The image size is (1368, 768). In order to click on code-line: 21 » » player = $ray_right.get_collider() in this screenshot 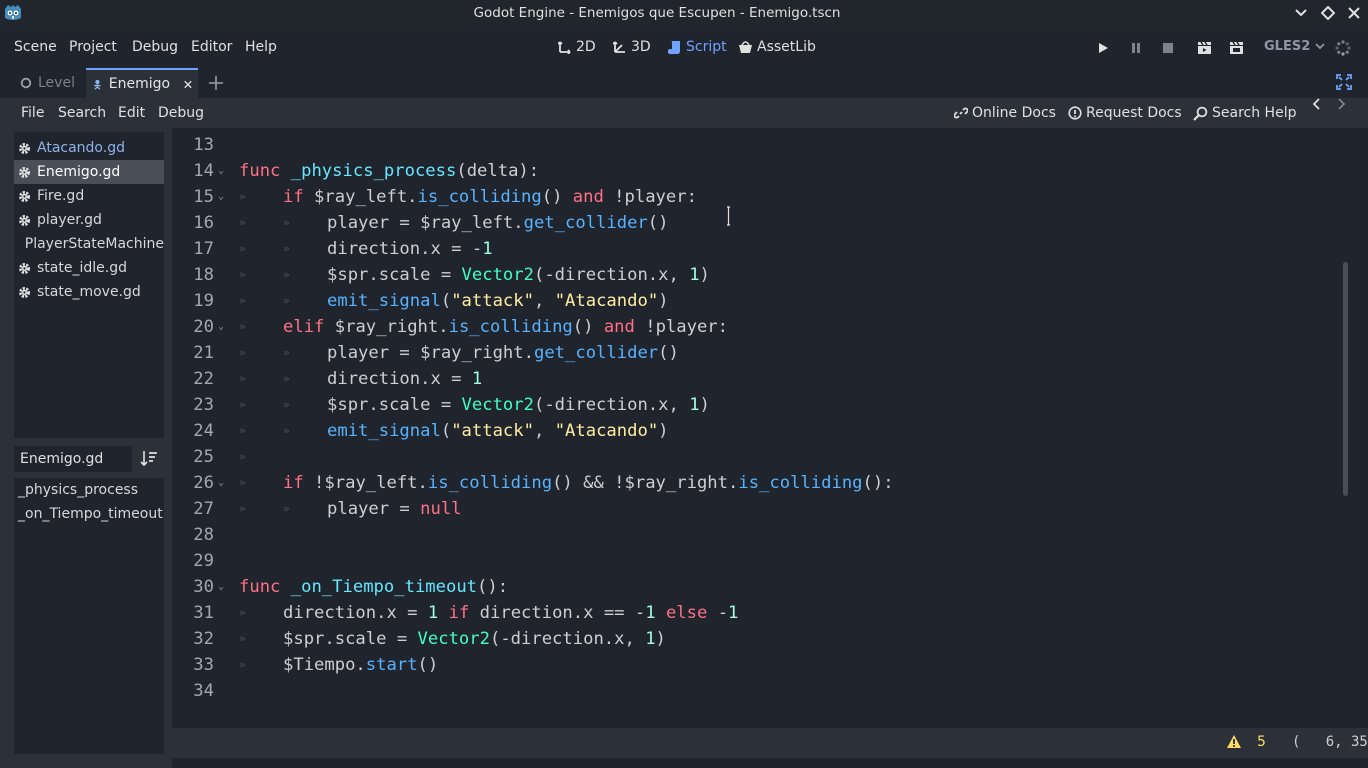, I will do `click(757, 353)`.